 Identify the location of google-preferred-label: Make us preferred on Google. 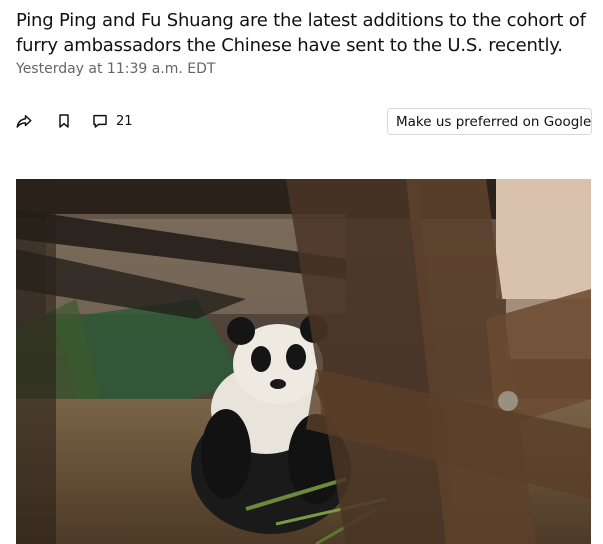
(494, 121).